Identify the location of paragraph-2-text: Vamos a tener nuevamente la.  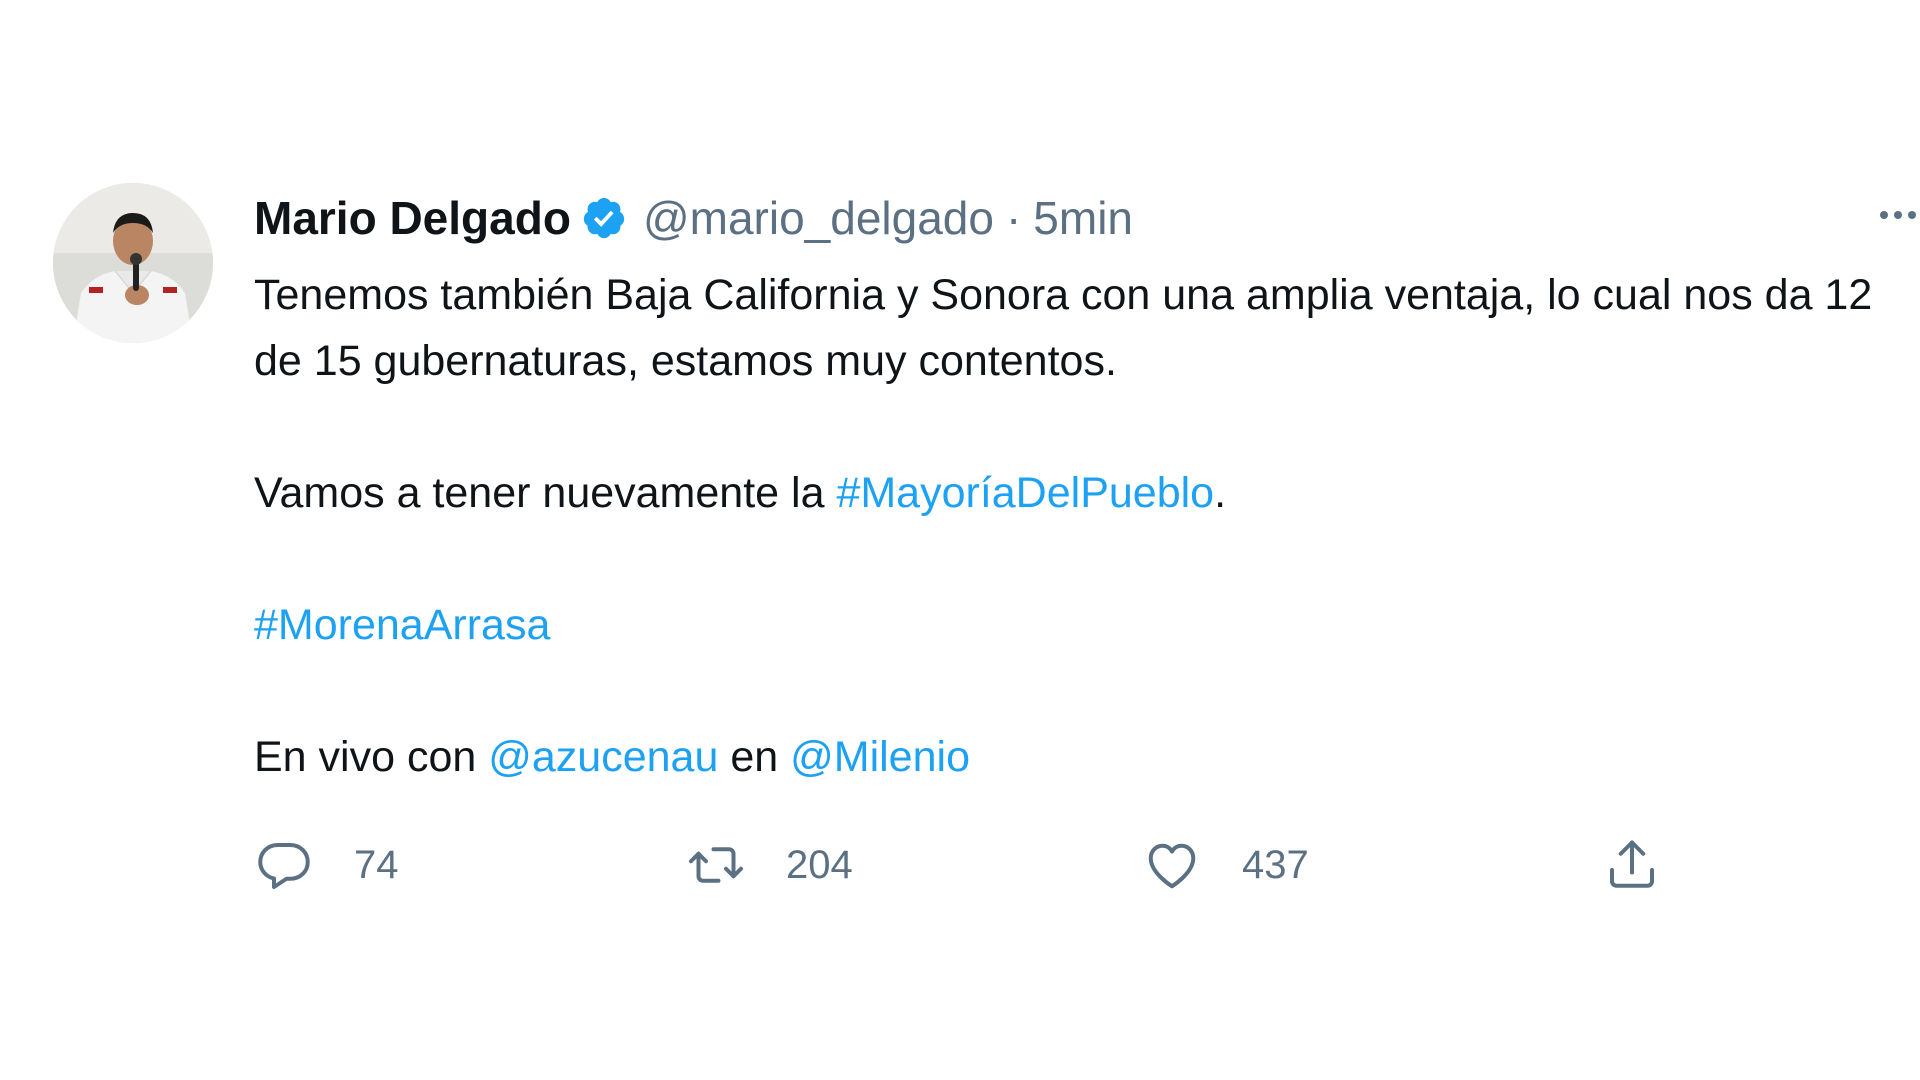
(545, 493).